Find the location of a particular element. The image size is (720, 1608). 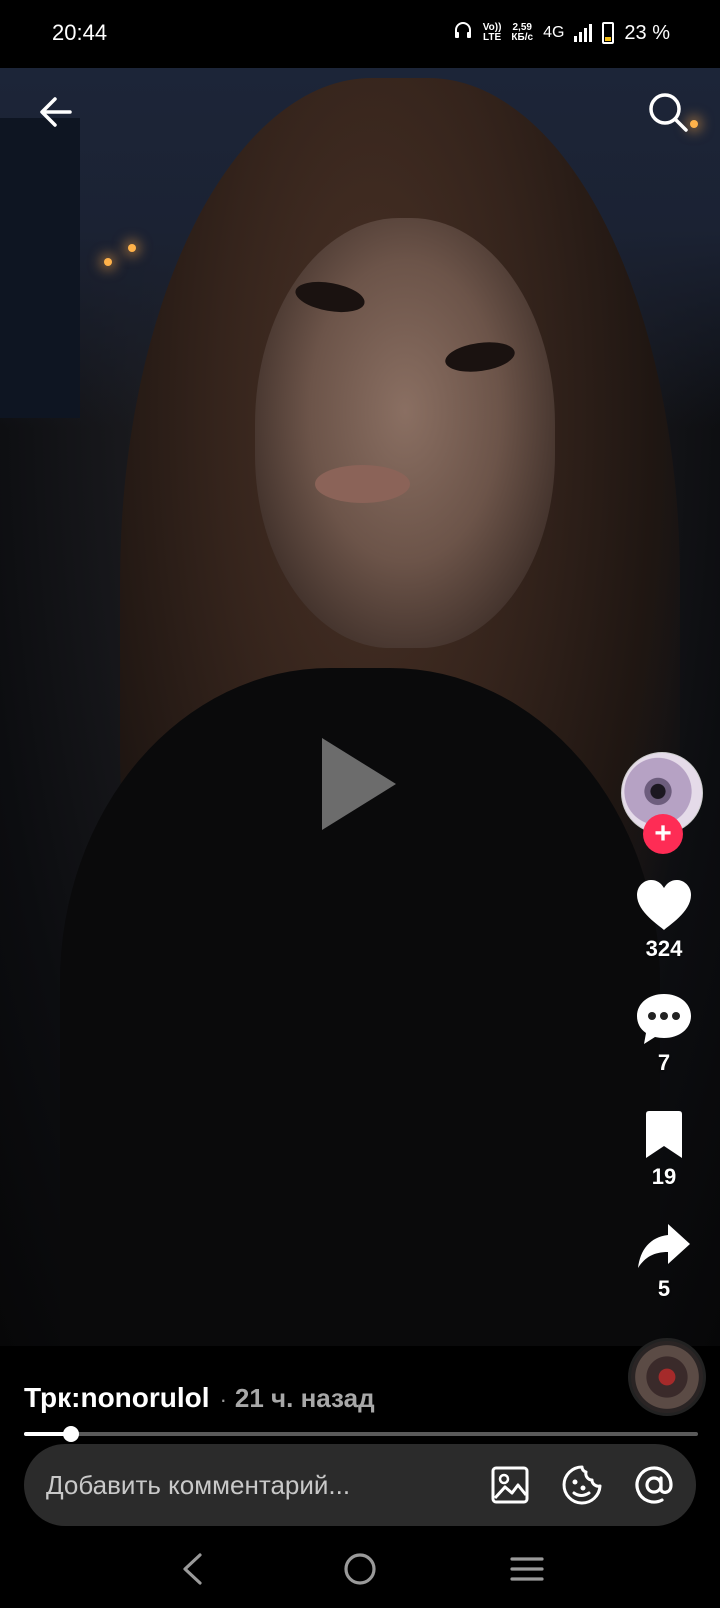

status-bar: 20:44 Vo)) LTE 2,59 КБ/с 4G 23 % is located at coordinates (360, 34).